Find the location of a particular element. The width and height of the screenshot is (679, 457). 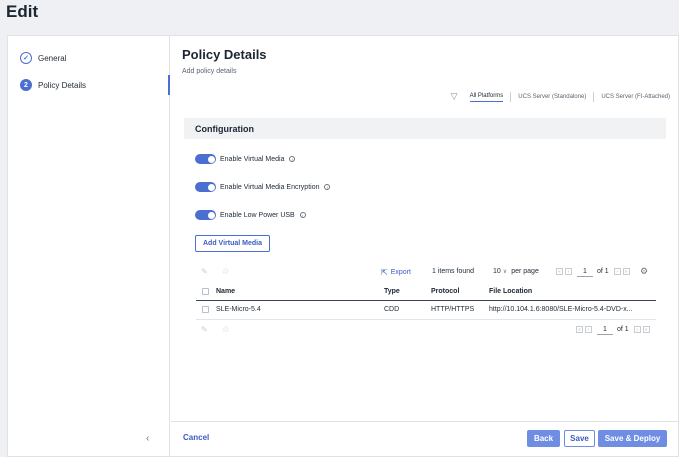

add-virtual-media-button: Add Virtual Media is located at coordinates (232, 243).